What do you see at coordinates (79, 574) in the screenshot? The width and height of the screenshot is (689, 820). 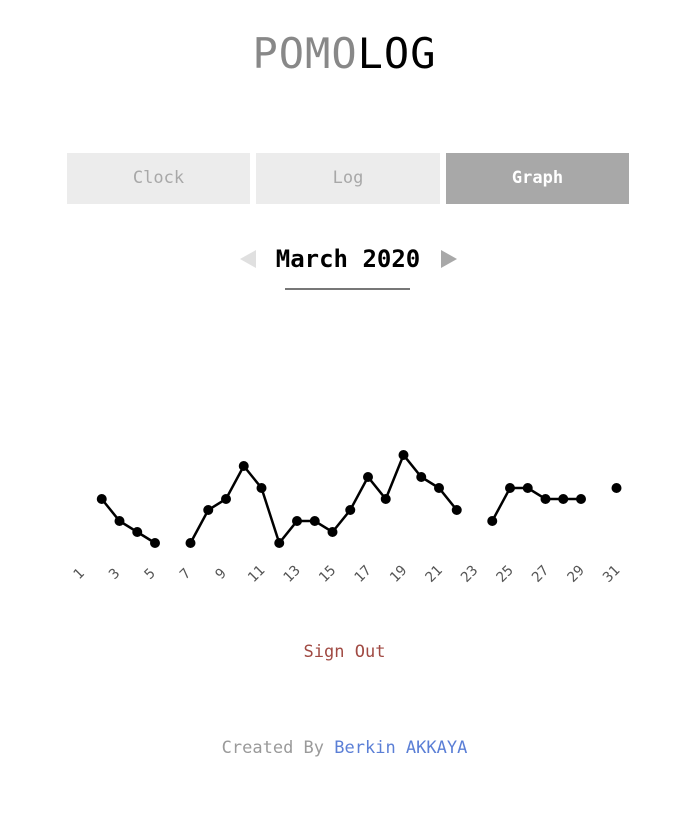 I see `x-tick-label: 1` at bounding box center [79, 574].